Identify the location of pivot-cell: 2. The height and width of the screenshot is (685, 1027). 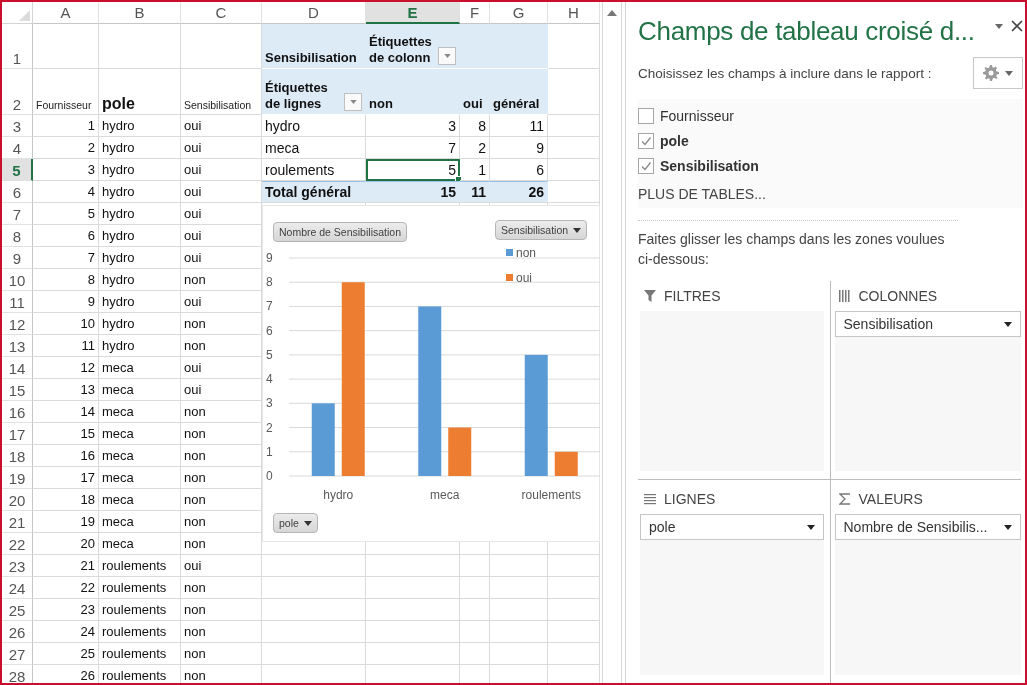
(475, 148).